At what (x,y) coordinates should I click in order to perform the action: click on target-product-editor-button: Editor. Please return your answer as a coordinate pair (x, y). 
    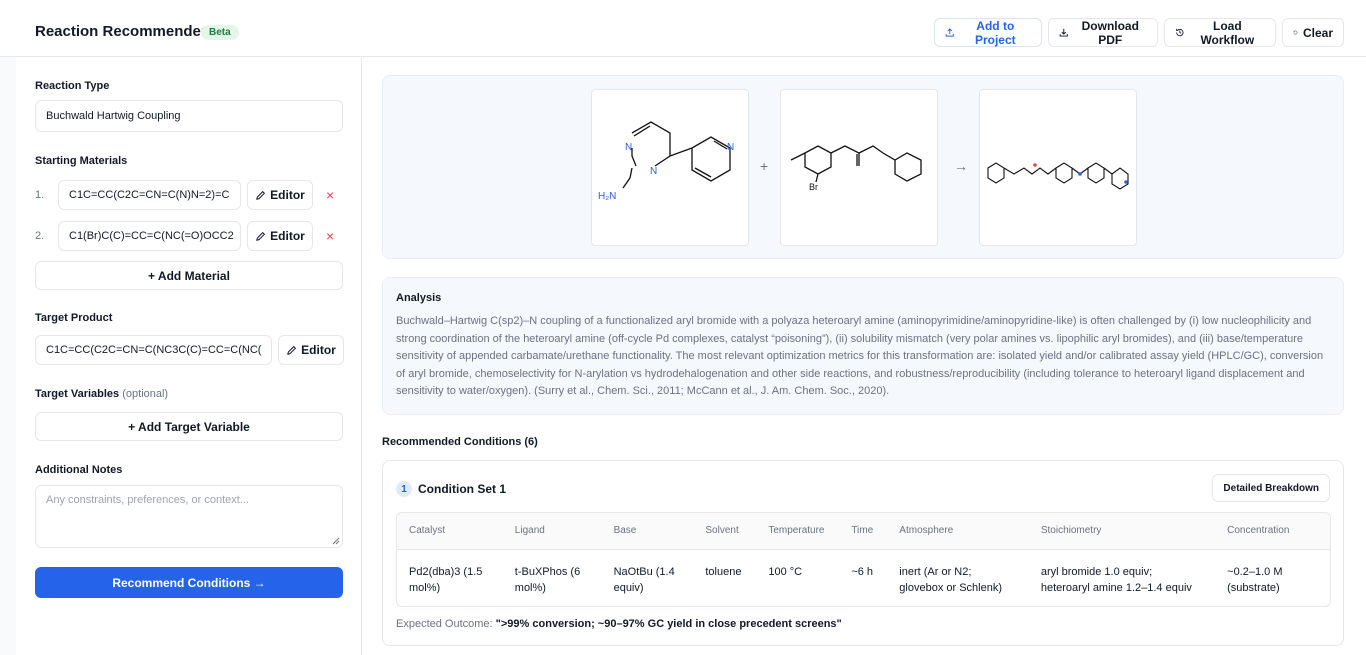
    Looking at the image, I should click on (311, 350).